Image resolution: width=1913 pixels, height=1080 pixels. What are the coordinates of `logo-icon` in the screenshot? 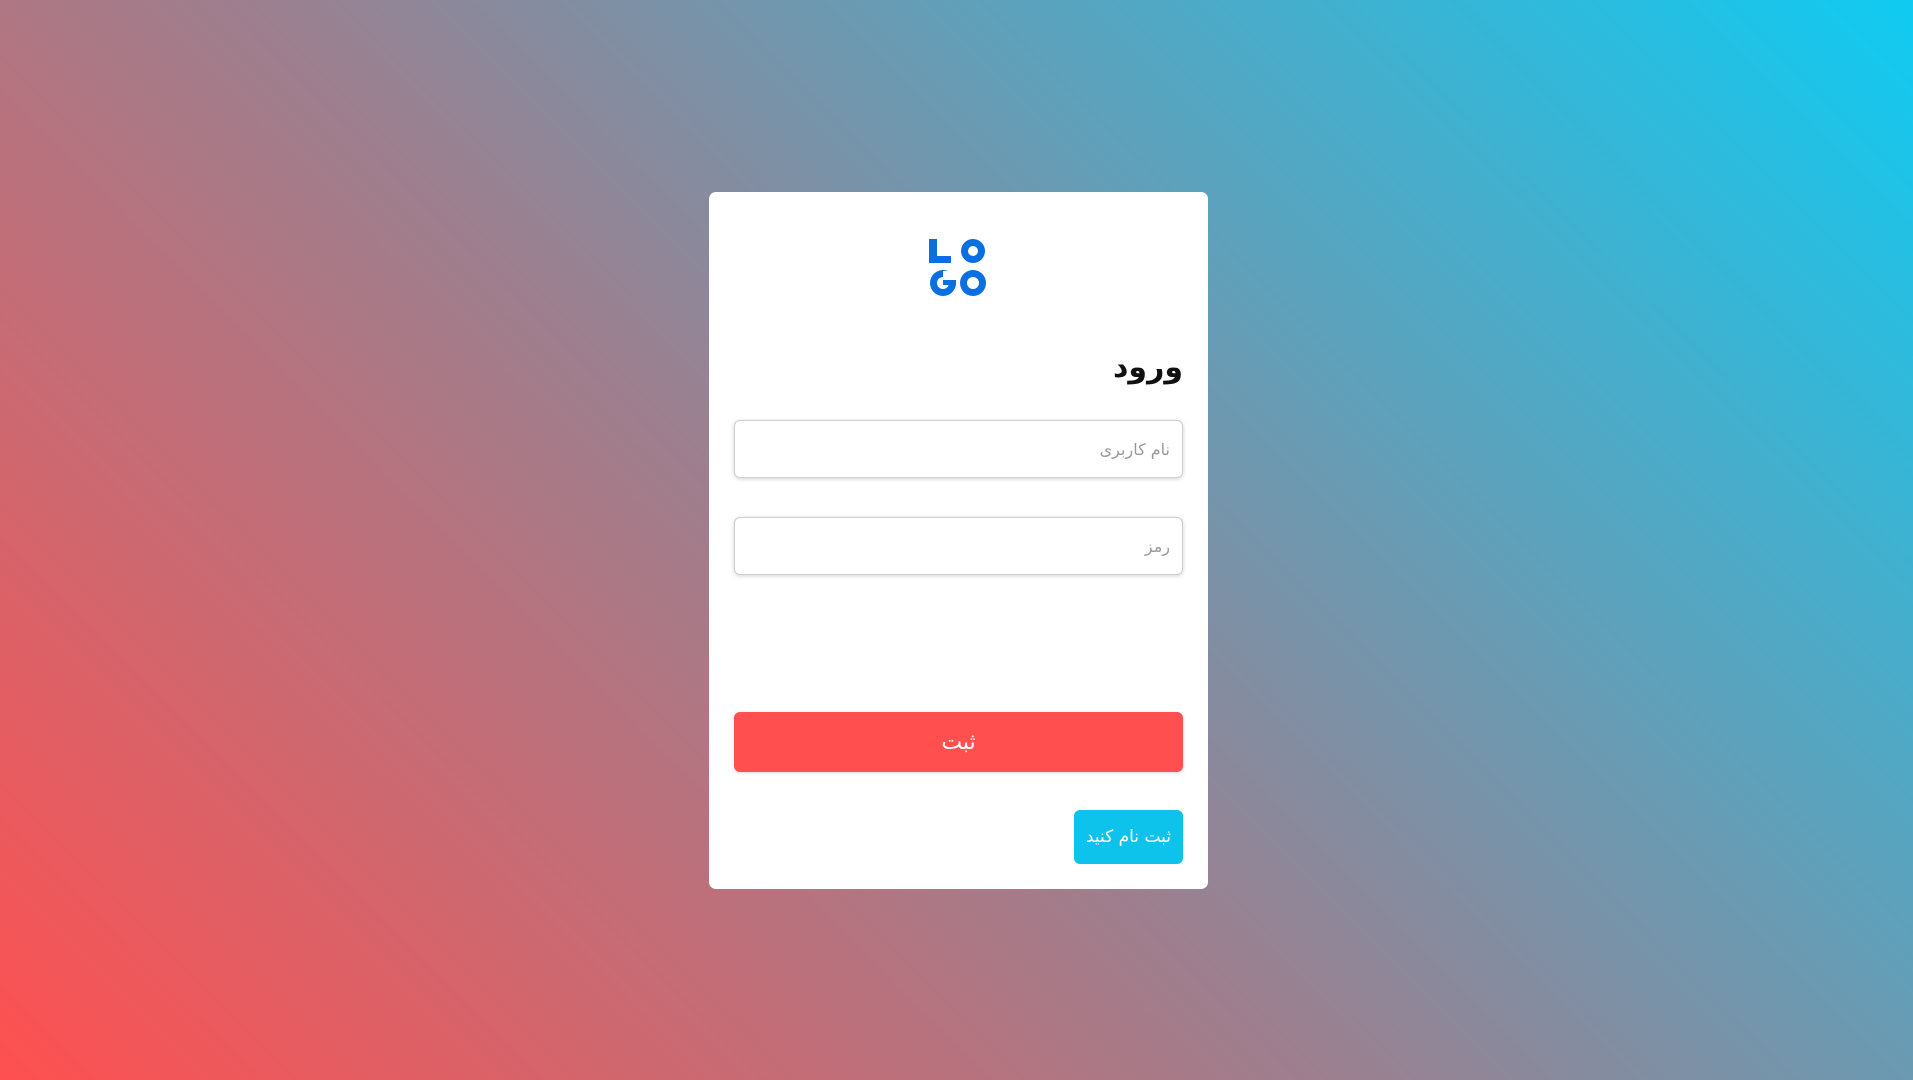 It's located at (957, 267).